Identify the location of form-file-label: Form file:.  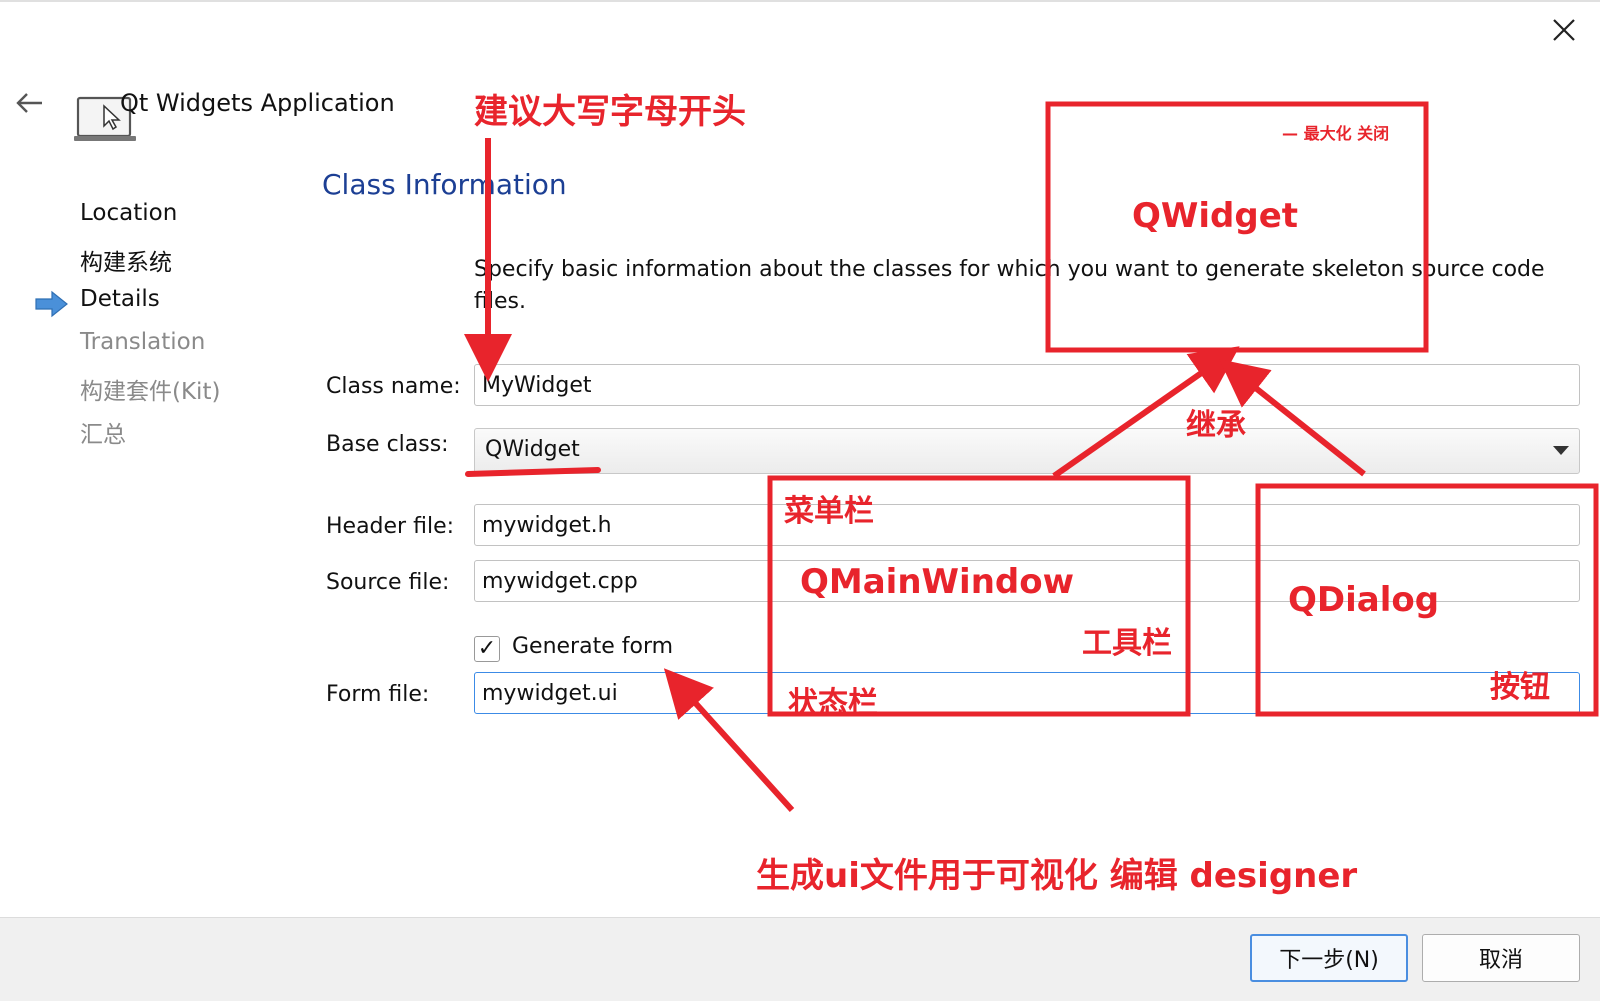
(378, 694).